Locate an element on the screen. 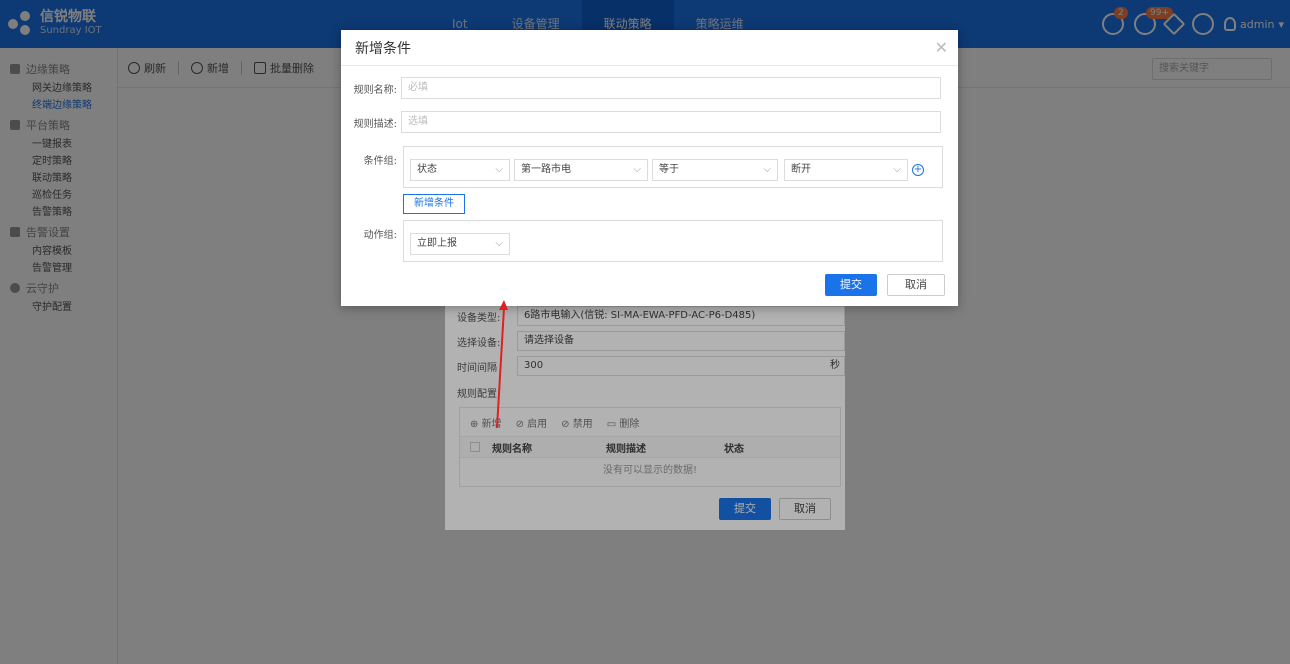 The height and width of the screenshot is (664, 1290). modal-title: 新增条件 is located at coordinates (649, 48).